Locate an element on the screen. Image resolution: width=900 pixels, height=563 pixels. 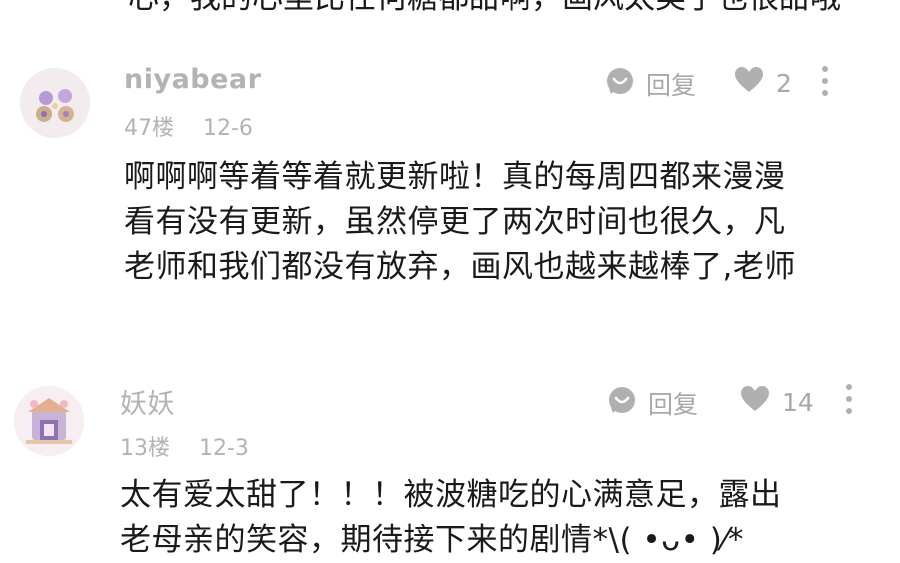
comment-date: 12-6 is located at coordinates (228, 128).